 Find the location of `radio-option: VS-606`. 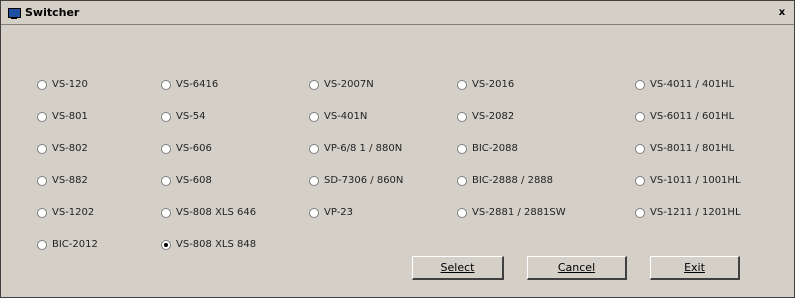

radio-option: VS-606 is located at coordinates (186, 148).